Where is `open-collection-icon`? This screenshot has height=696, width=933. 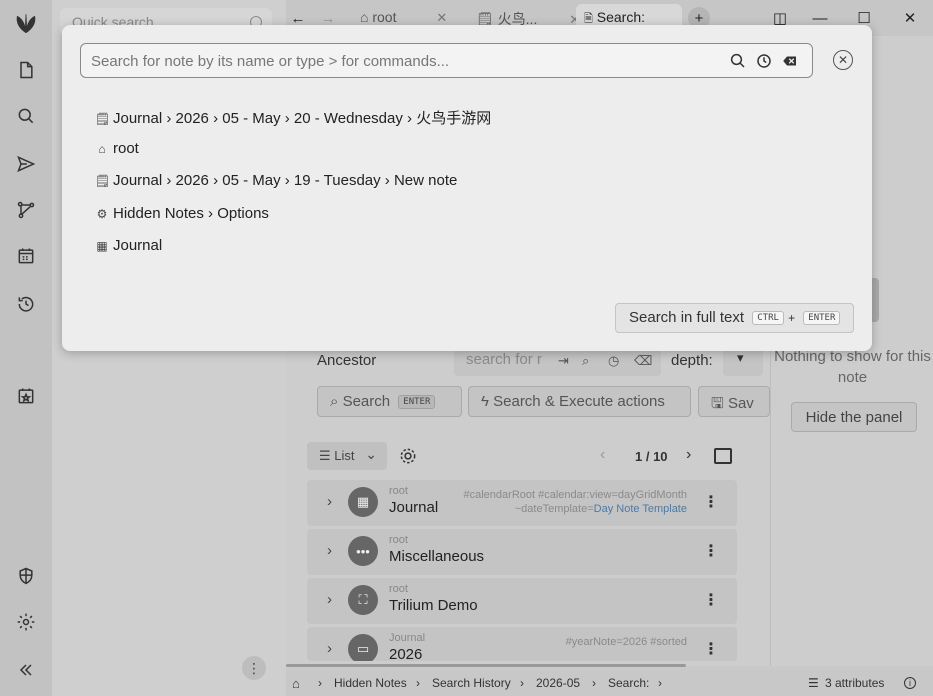
open-collection-icon is located at coordinates (723, 456).